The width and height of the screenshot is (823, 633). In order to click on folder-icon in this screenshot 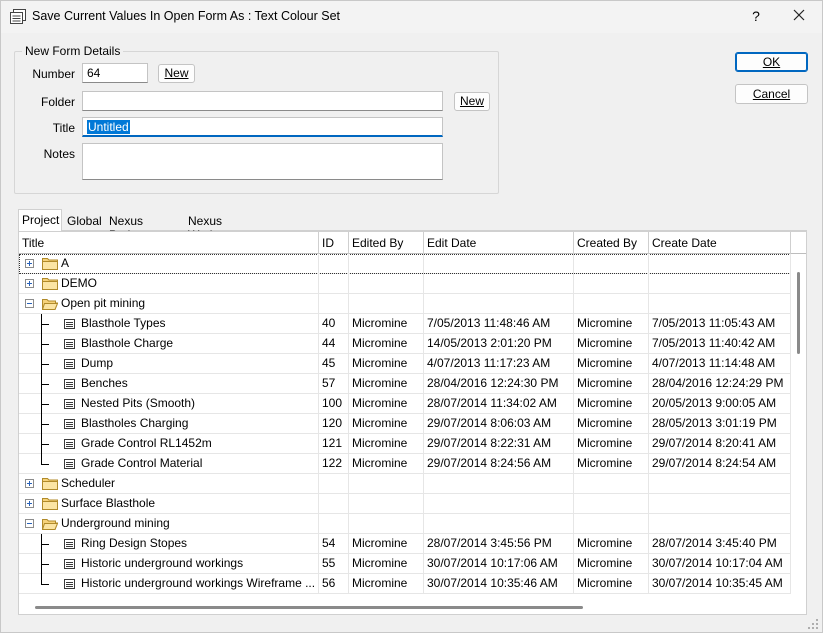, I will do `click(50, 264)`.